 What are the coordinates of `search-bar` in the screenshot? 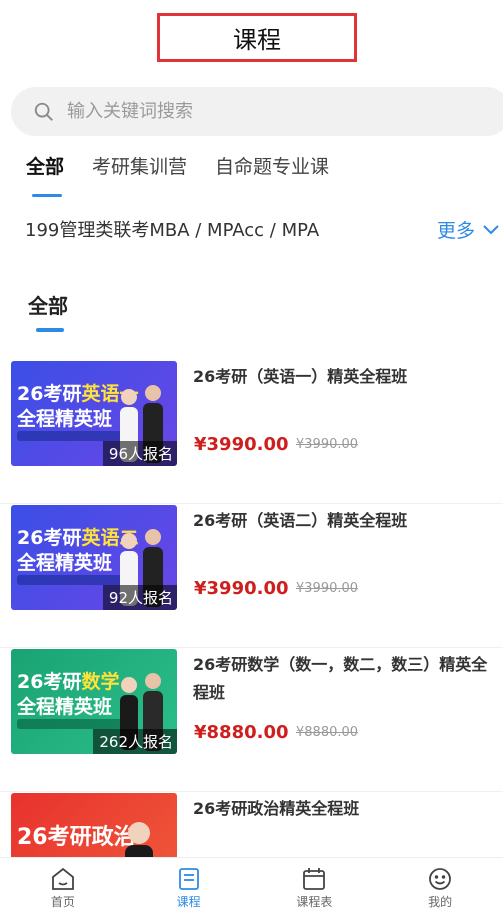 It's located at (257, 111).